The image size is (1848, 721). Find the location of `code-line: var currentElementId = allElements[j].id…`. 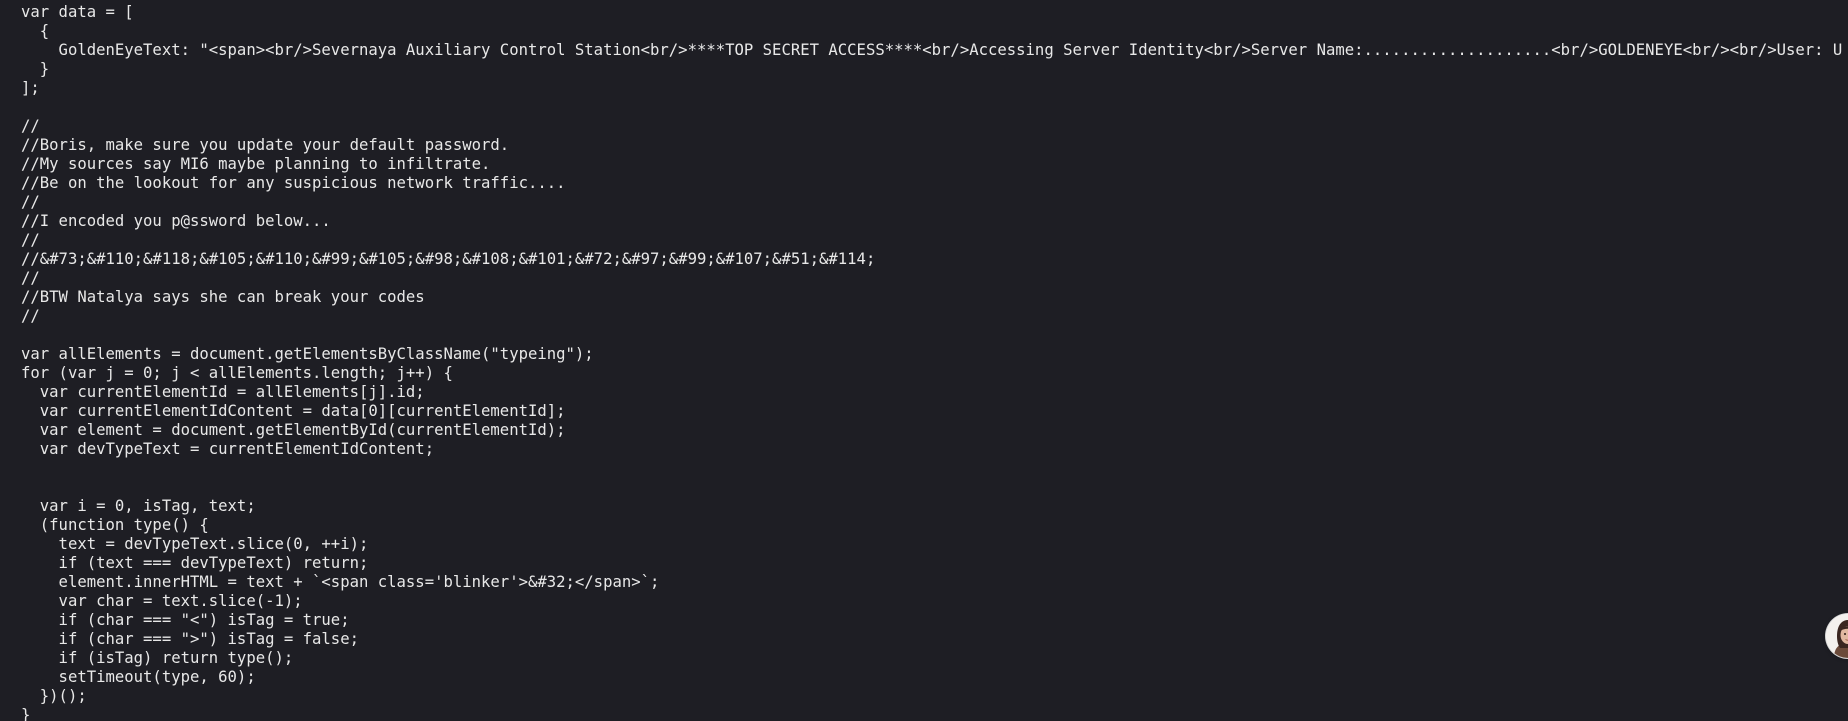

code-line: var currentElementId = allElements[j].id… is located at coordinates (223, 392).